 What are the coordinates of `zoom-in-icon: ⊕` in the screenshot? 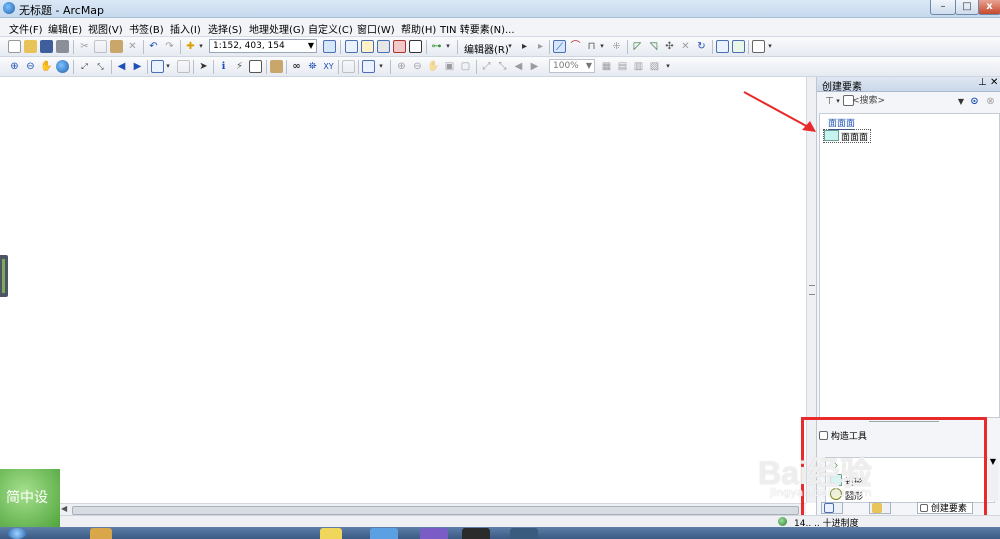 It's located at (14, 66).